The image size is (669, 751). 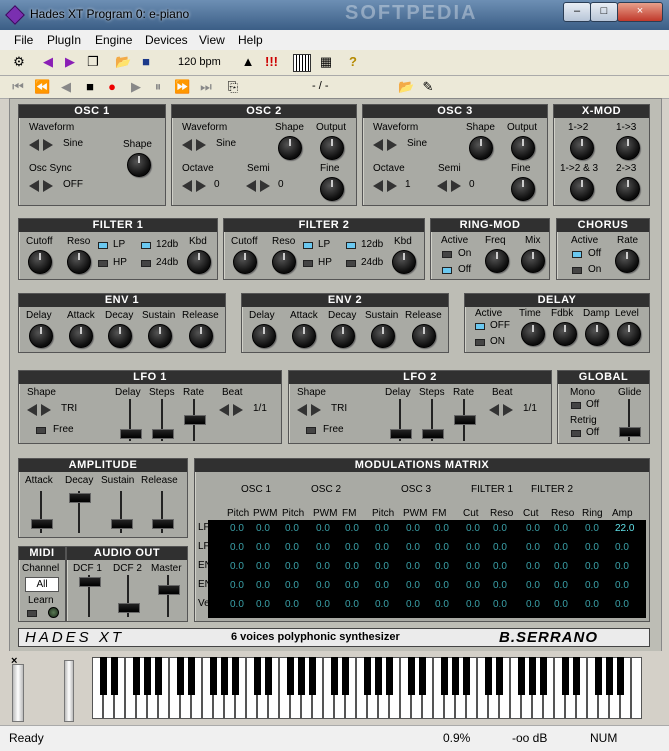 What do you see at coordinates (343, 336) in the screenshot?
I see `env2-decay-knob` at bounding box center [343, 336].